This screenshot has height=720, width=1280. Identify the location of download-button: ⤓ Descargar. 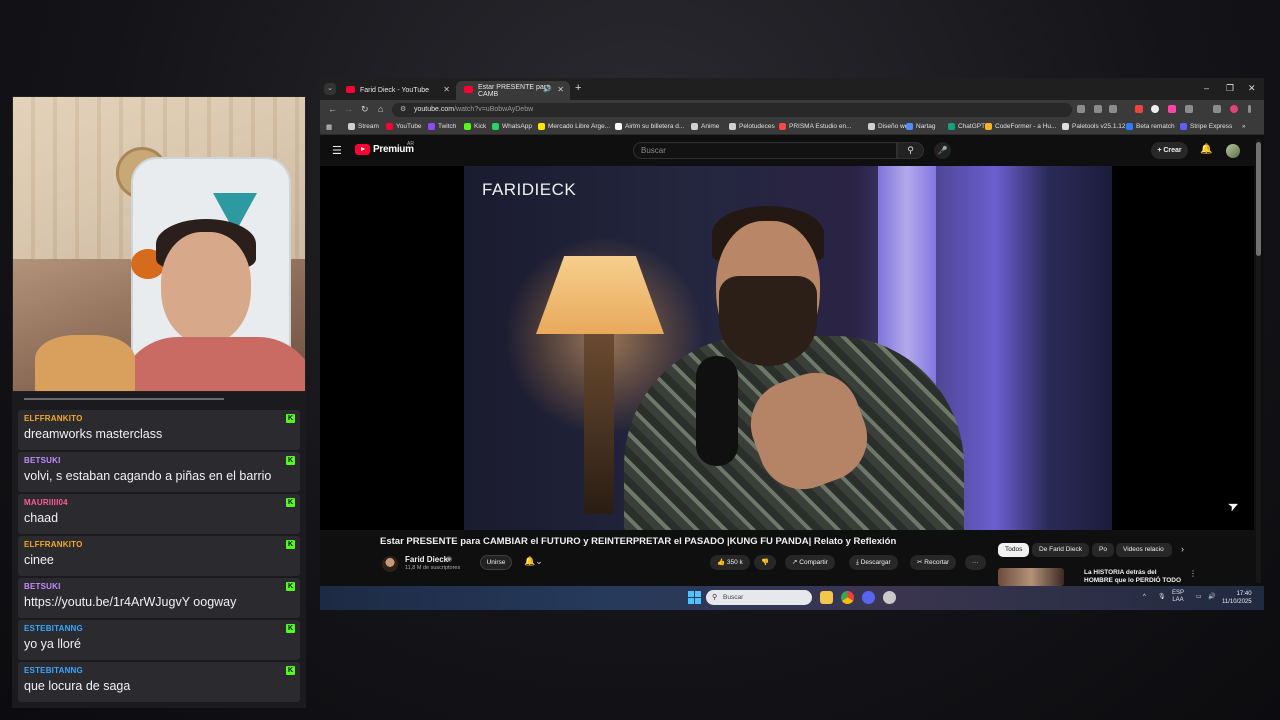
(873, 562).